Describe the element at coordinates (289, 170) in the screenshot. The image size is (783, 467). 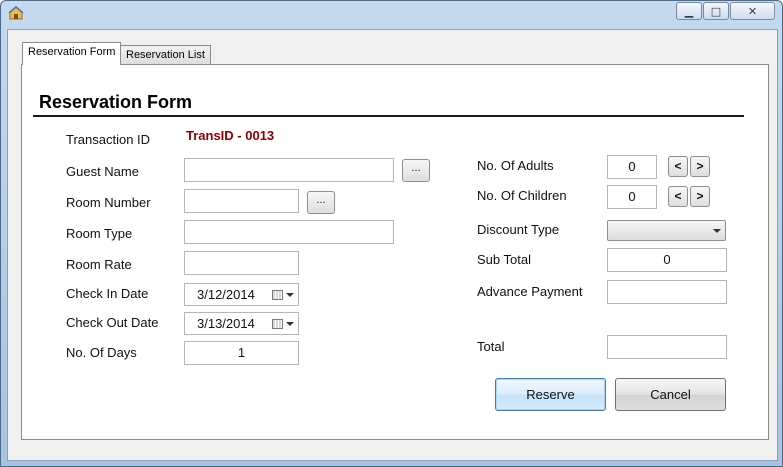
I see `guest-name-input` at that location.